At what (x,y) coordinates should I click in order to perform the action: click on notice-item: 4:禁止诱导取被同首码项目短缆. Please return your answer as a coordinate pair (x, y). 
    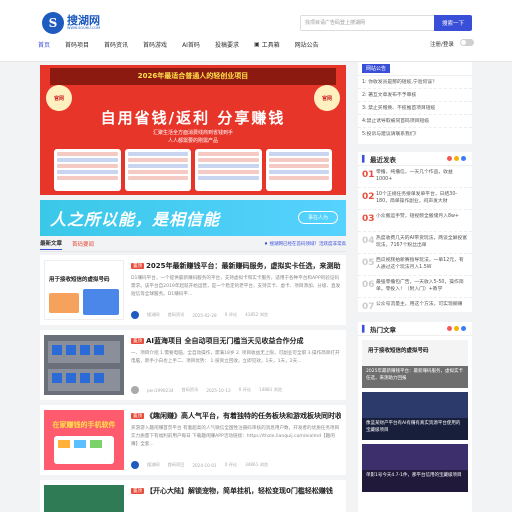
    Looking at the image, I should click on (415, 121).